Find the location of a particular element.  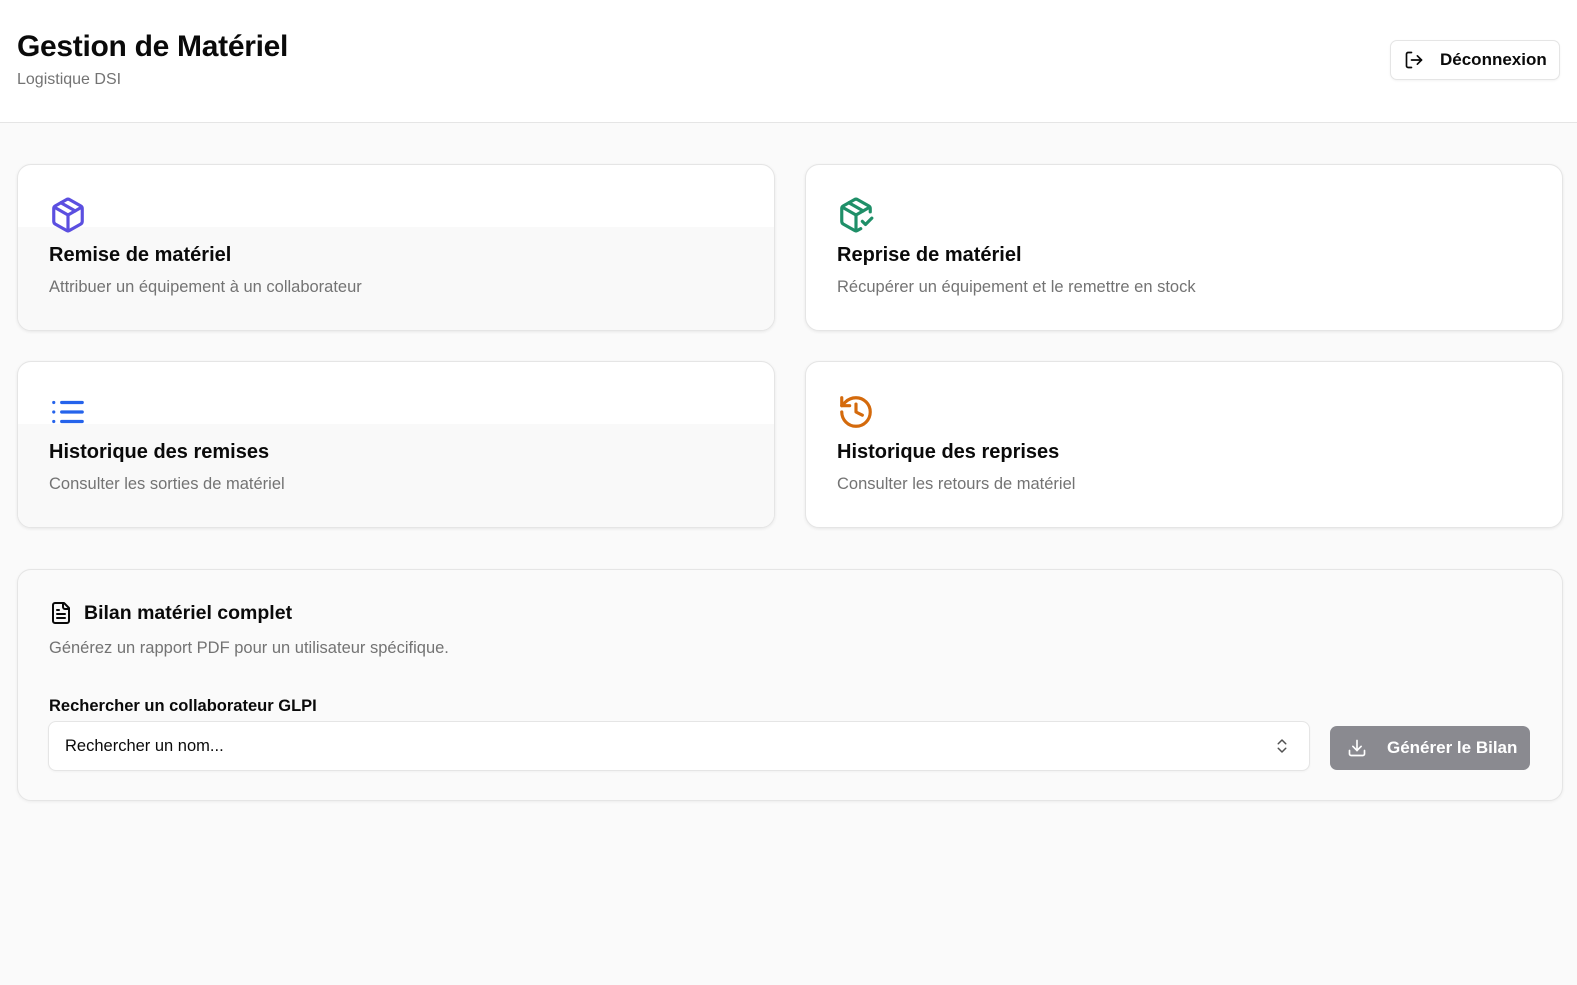

logout-label: Déconnexion is located at coordinates (1493, 59).